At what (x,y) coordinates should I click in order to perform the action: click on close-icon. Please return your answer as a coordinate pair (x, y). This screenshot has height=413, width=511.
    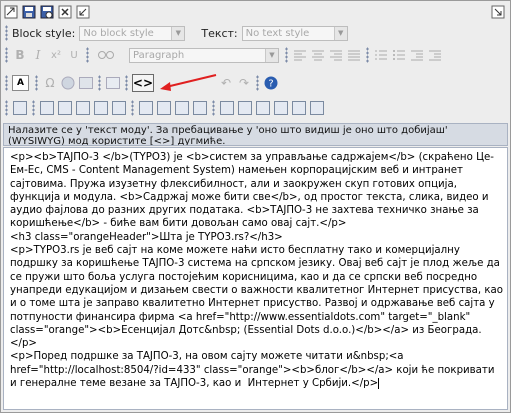
    Looking at the image, I should click on (65, 12).